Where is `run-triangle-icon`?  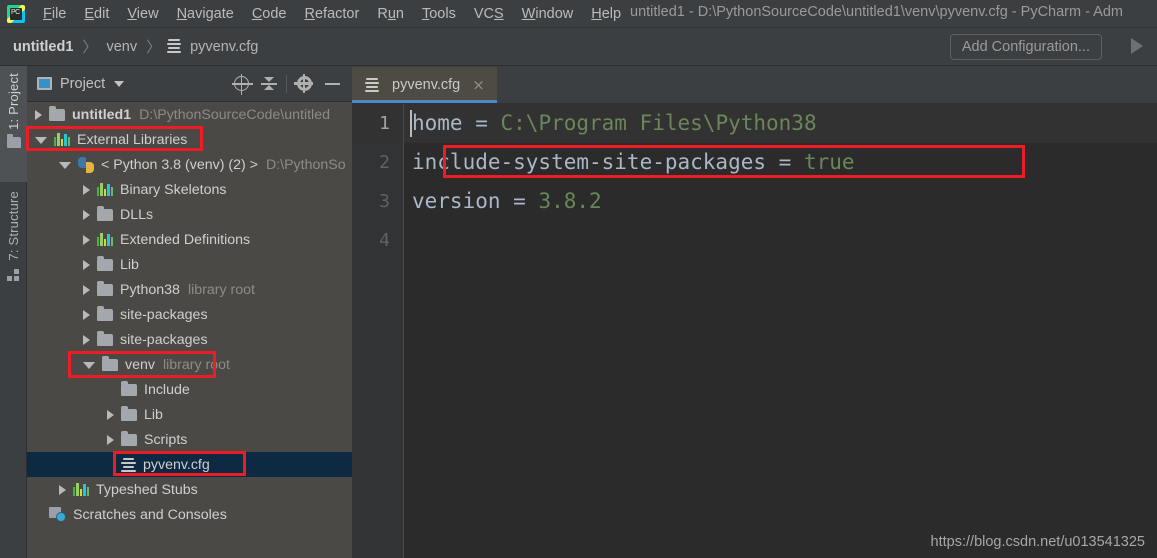
run-triangle-icon is located at coordinates (1137, 46).